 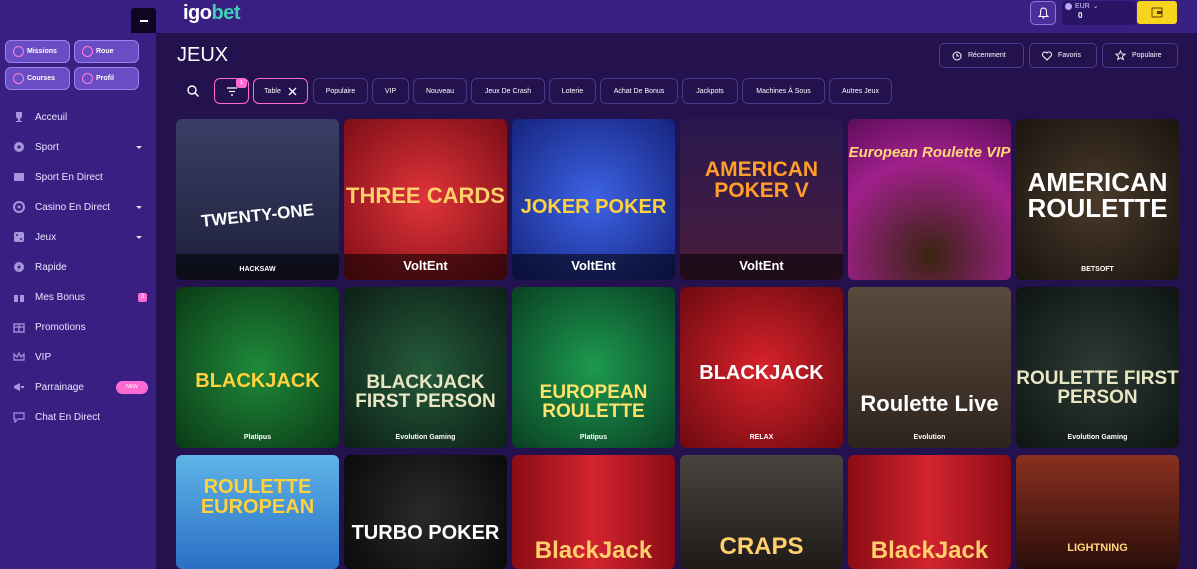 I want to click on game-title: EUROPEAN ROULETTE, so click(x=593, y=402).